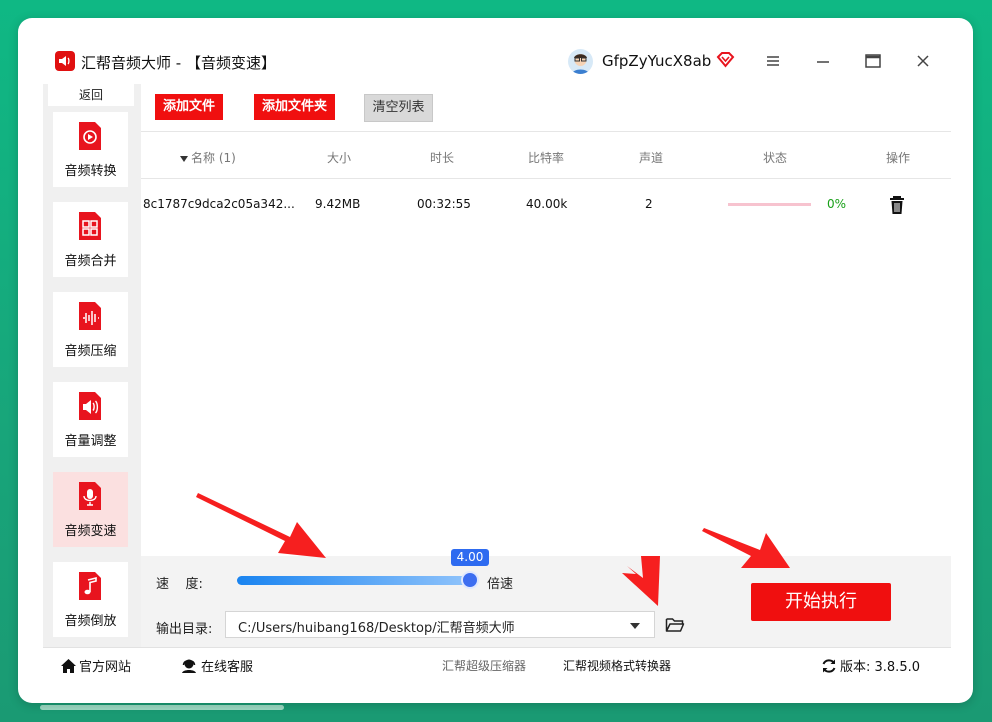 The height and width of the screenshot is (722, 992). Describe the element at coordinates (90, 531) in the screenshot. I see `sidebar-item-label: 音频变速` at that location.